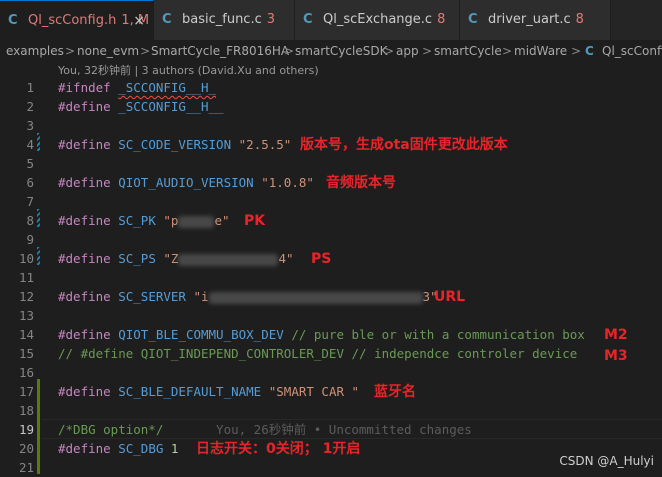 The height and width of the screenshot is (477, 662). Describe the element at coordinates (26, 334) in the screenshot. I see `line-number: 14` at that location.